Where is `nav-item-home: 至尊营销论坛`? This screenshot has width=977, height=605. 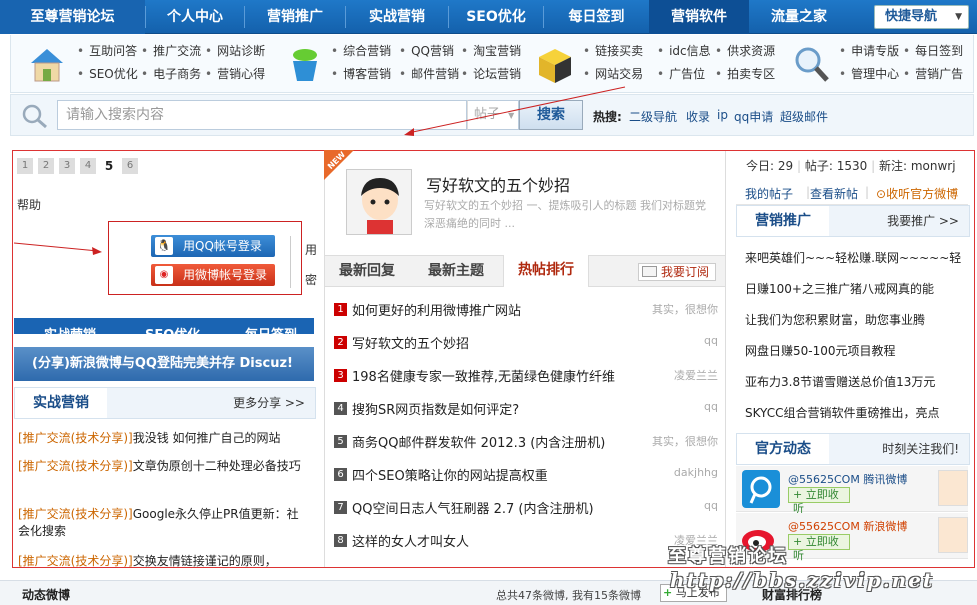
nav-item-home: 至尊营销论坛 is located at coordinates (72, 17).